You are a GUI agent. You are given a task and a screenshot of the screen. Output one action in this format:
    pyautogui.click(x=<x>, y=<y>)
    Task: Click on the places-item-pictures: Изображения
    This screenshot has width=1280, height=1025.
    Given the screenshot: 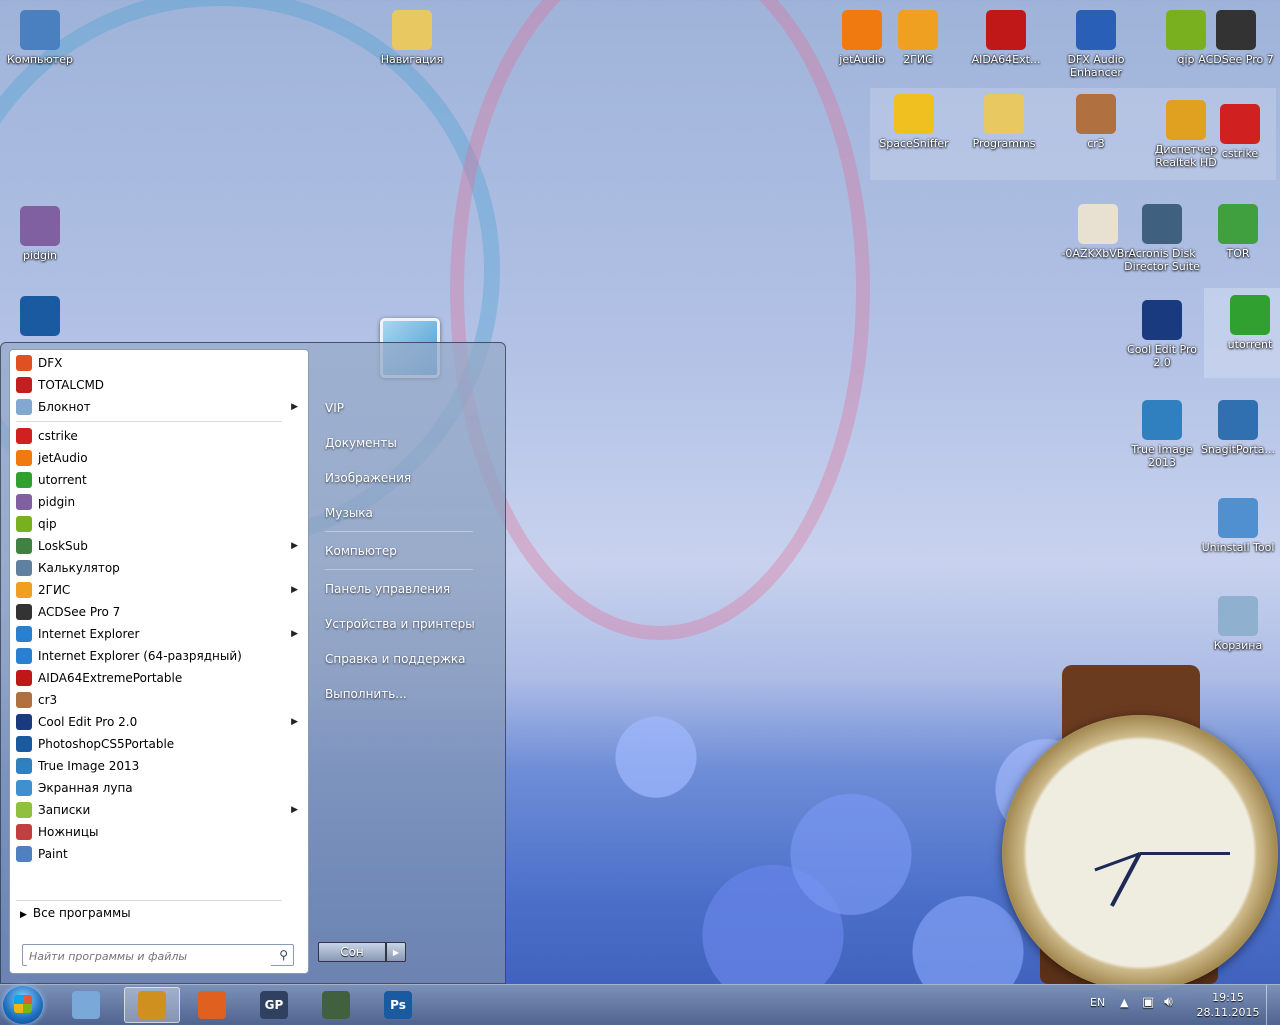 What is the action you would take?
    pyautogui.click(x=403, y=478)
    